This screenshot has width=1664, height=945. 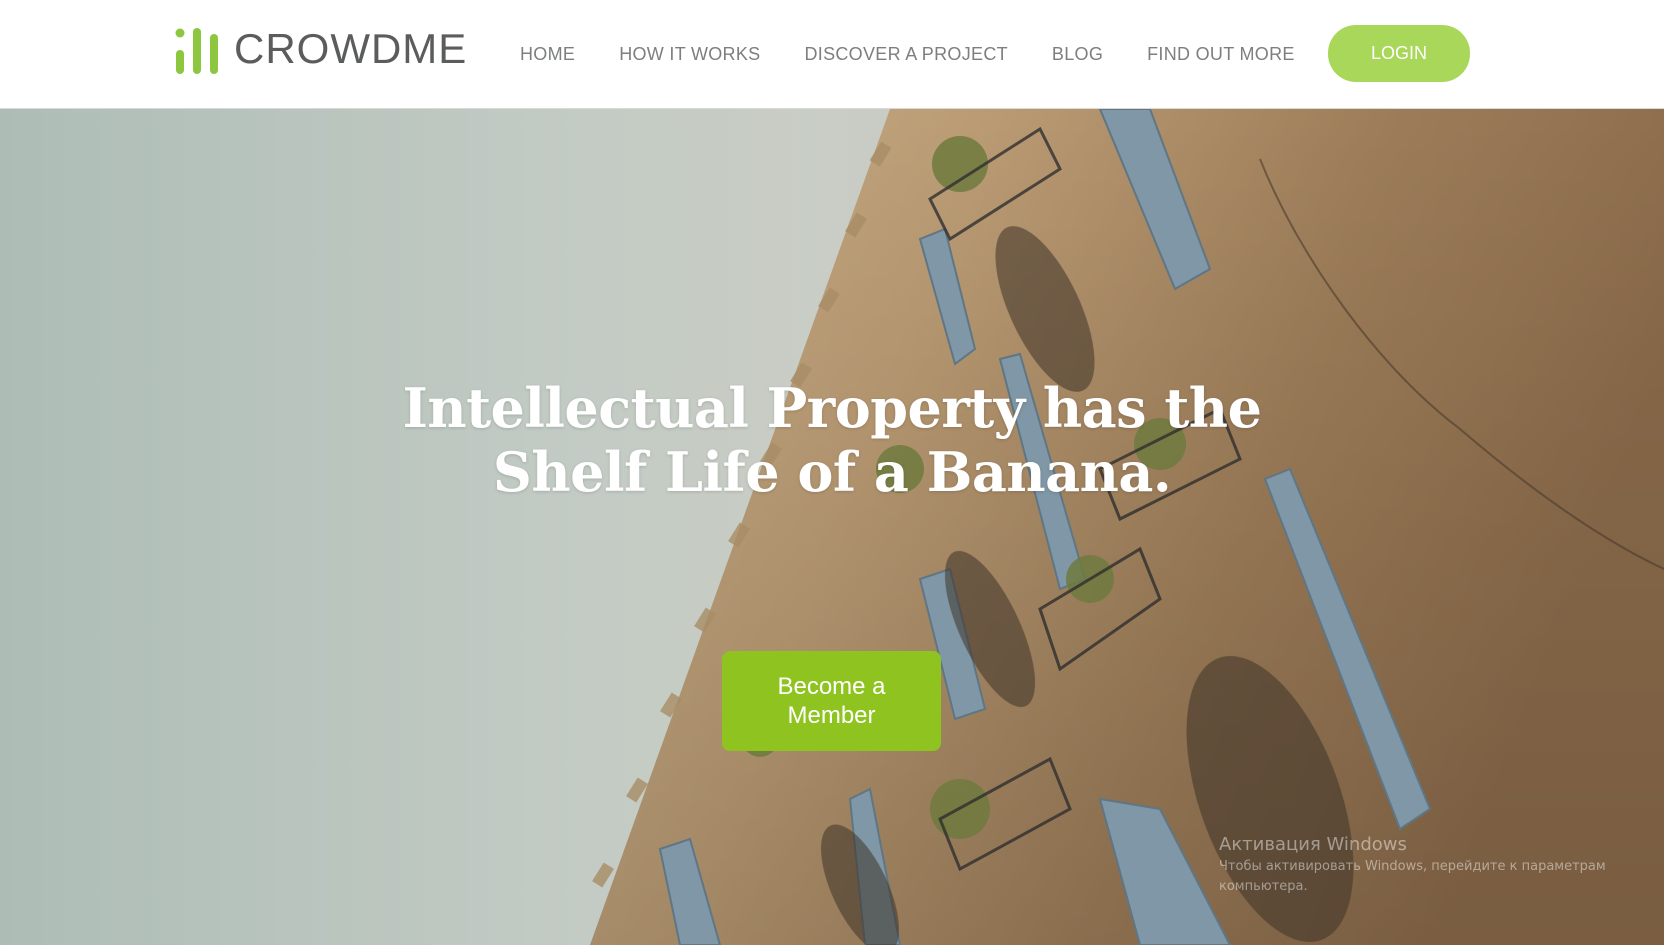 I want to click on nav-how-it-works: HOW IT WORKS, so click(x=689, y=54).